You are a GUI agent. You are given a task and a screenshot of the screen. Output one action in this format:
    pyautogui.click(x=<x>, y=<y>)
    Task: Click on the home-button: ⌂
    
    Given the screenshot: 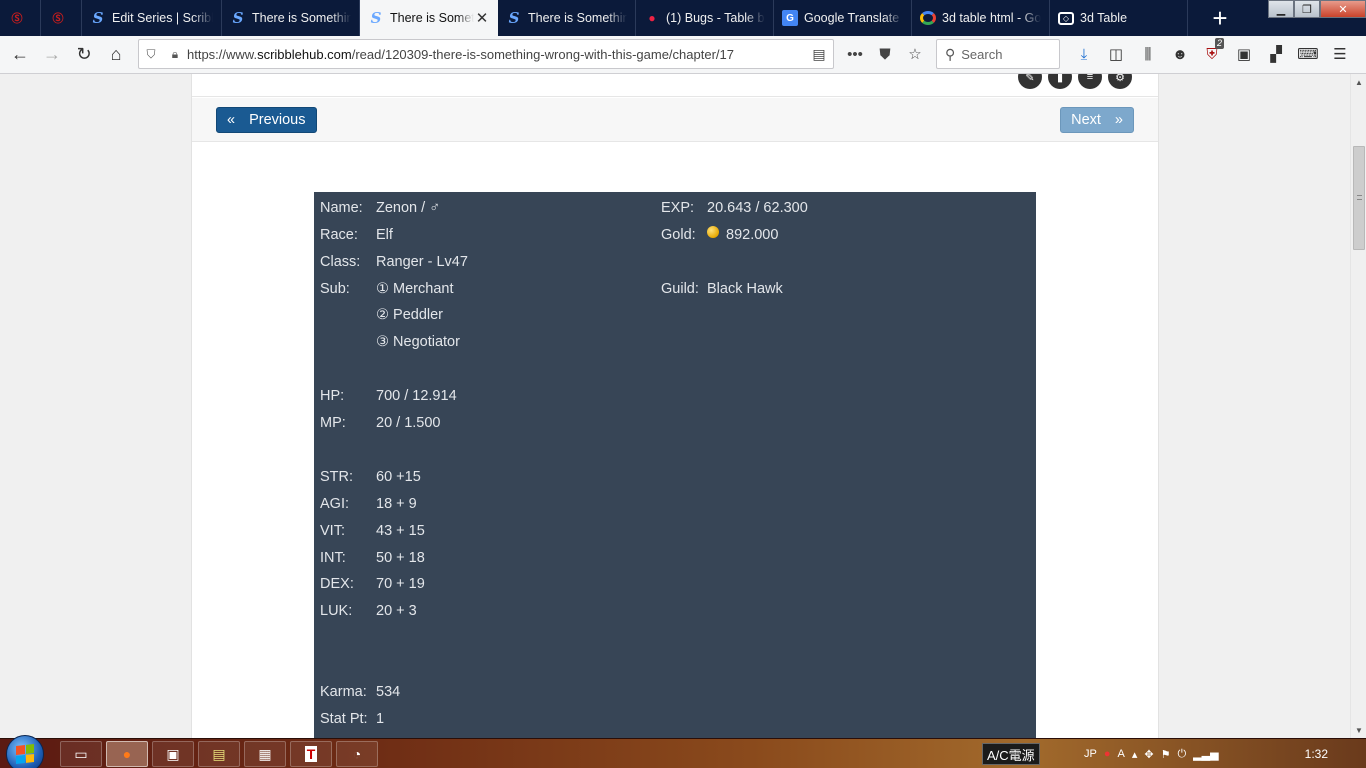 What is the action you would take?
    pyautogui.click(x=116, y=55)
    